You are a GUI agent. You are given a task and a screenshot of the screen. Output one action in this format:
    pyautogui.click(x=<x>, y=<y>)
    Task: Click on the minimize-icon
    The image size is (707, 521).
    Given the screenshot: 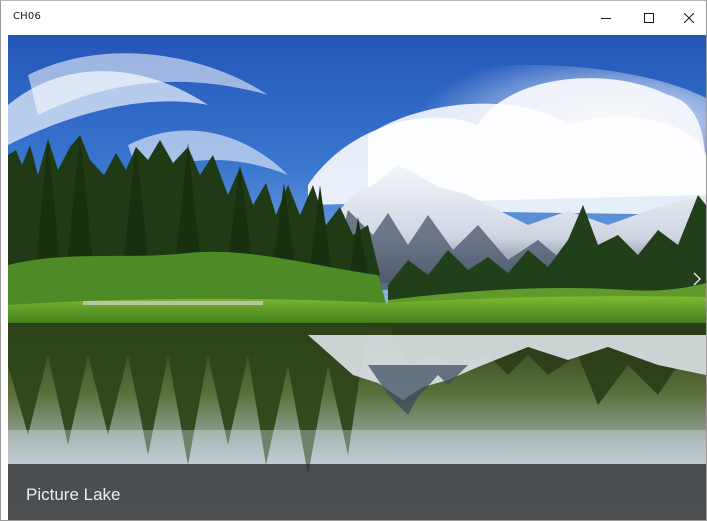 What is the action you would take?
    pyautogui.click(x=606, y=18)
    